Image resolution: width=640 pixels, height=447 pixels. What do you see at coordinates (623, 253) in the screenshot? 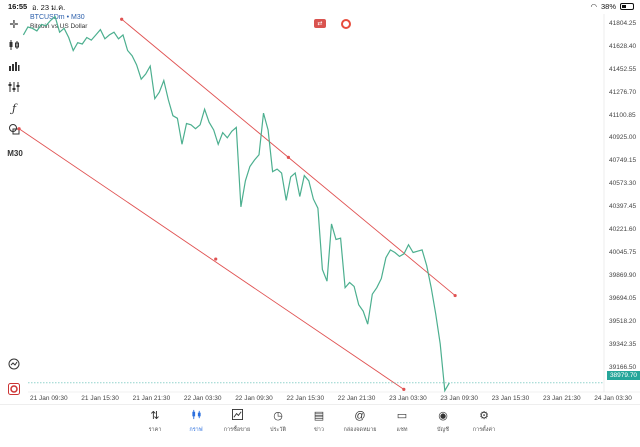
I see `y-tick-label: 40045.75` at bounding box center [623, 253].